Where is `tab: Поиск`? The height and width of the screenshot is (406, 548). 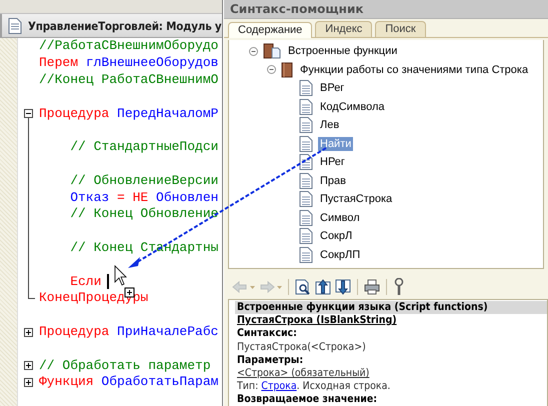
tab: Поиск is located at coordinates (400, 29).